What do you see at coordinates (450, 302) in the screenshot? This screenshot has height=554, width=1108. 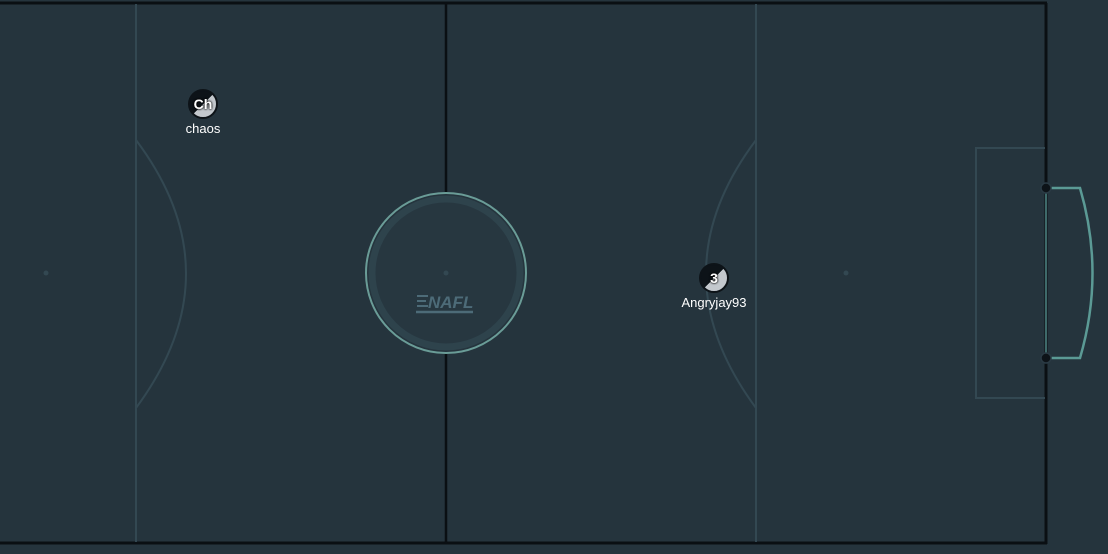 I see `logo-text: NAFL` at bounding box center [450, 302].